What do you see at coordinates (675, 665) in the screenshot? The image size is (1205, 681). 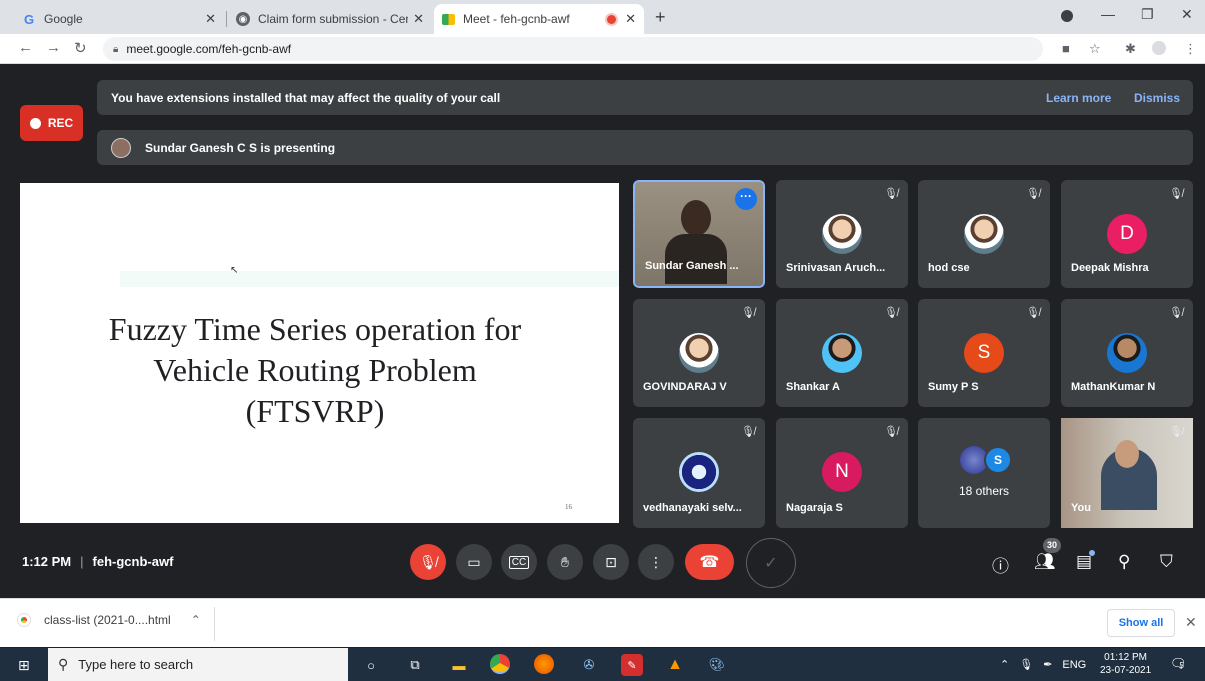 I see `vlc-icon: ▲` at bounding box center [675, 665].